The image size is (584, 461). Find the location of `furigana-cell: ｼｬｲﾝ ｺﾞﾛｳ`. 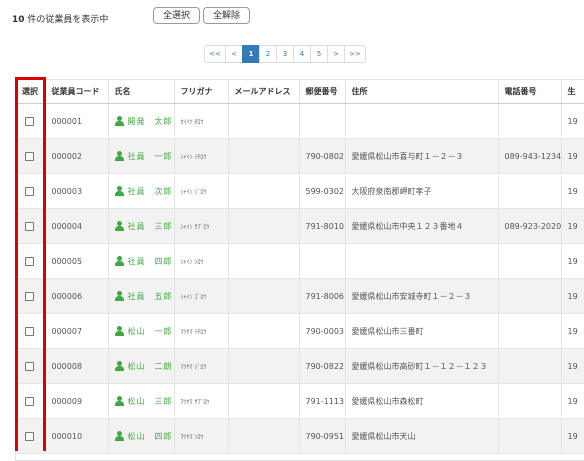

furigana-cell: ｼｬｲﾝ ｺﾞﾛｳ is located at coordinates (201, 296).